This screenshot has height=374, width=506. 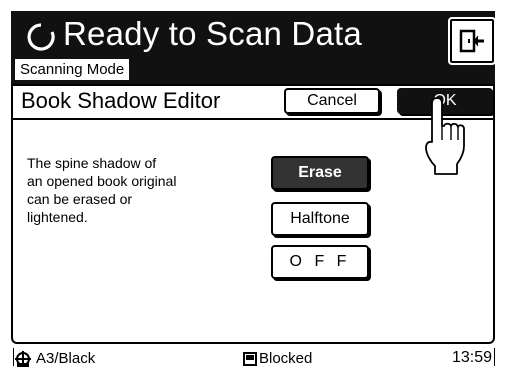 What do you see at coordinates (72, 69) in the screenshot?
I see `scanning-mode-label: Scanning Mode` at bounding box center [72, 69].